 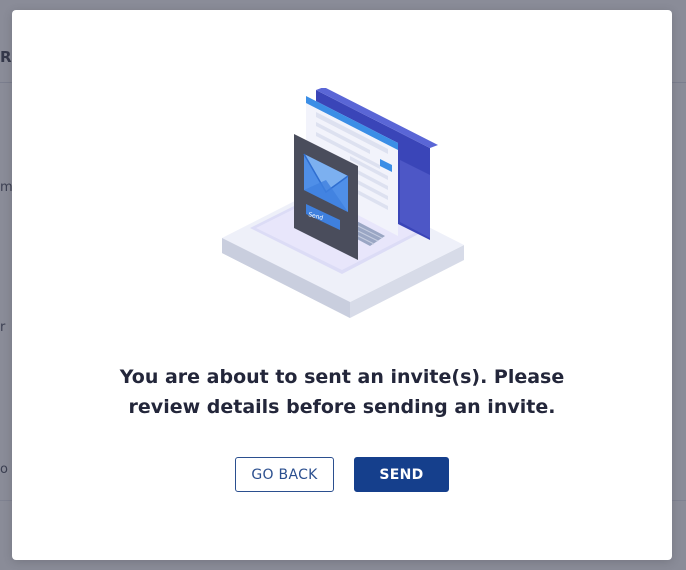 What do you see at coordinates (284, 474) in the screenshot?
I see `go-back-button: GO BACK` at bounding box center [284, 474].